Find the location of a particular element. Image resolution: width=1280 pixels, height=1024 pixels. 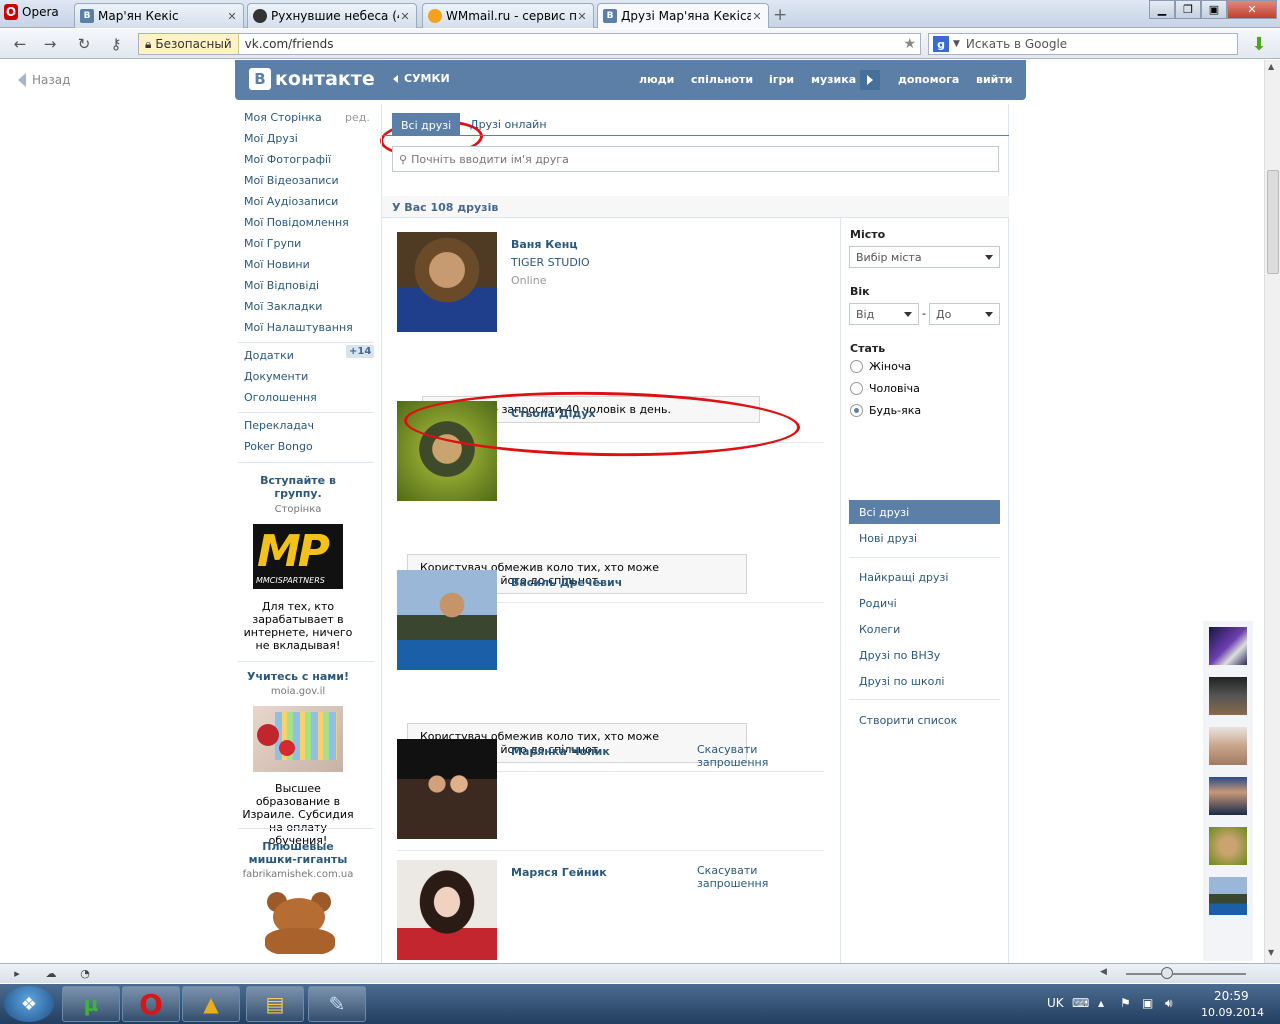

list-school-friends: Друзі по школі is located at coordinates (901, 681).